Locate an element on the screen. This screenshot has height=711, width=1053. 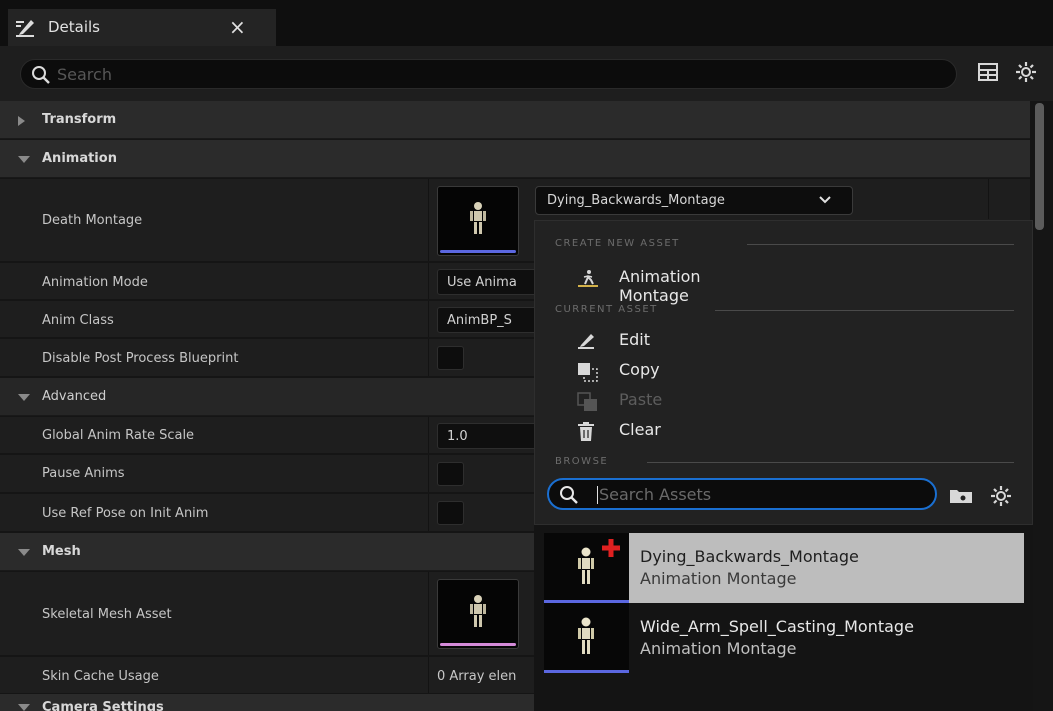
category-label: Animation is located at coordinates (79, 158).